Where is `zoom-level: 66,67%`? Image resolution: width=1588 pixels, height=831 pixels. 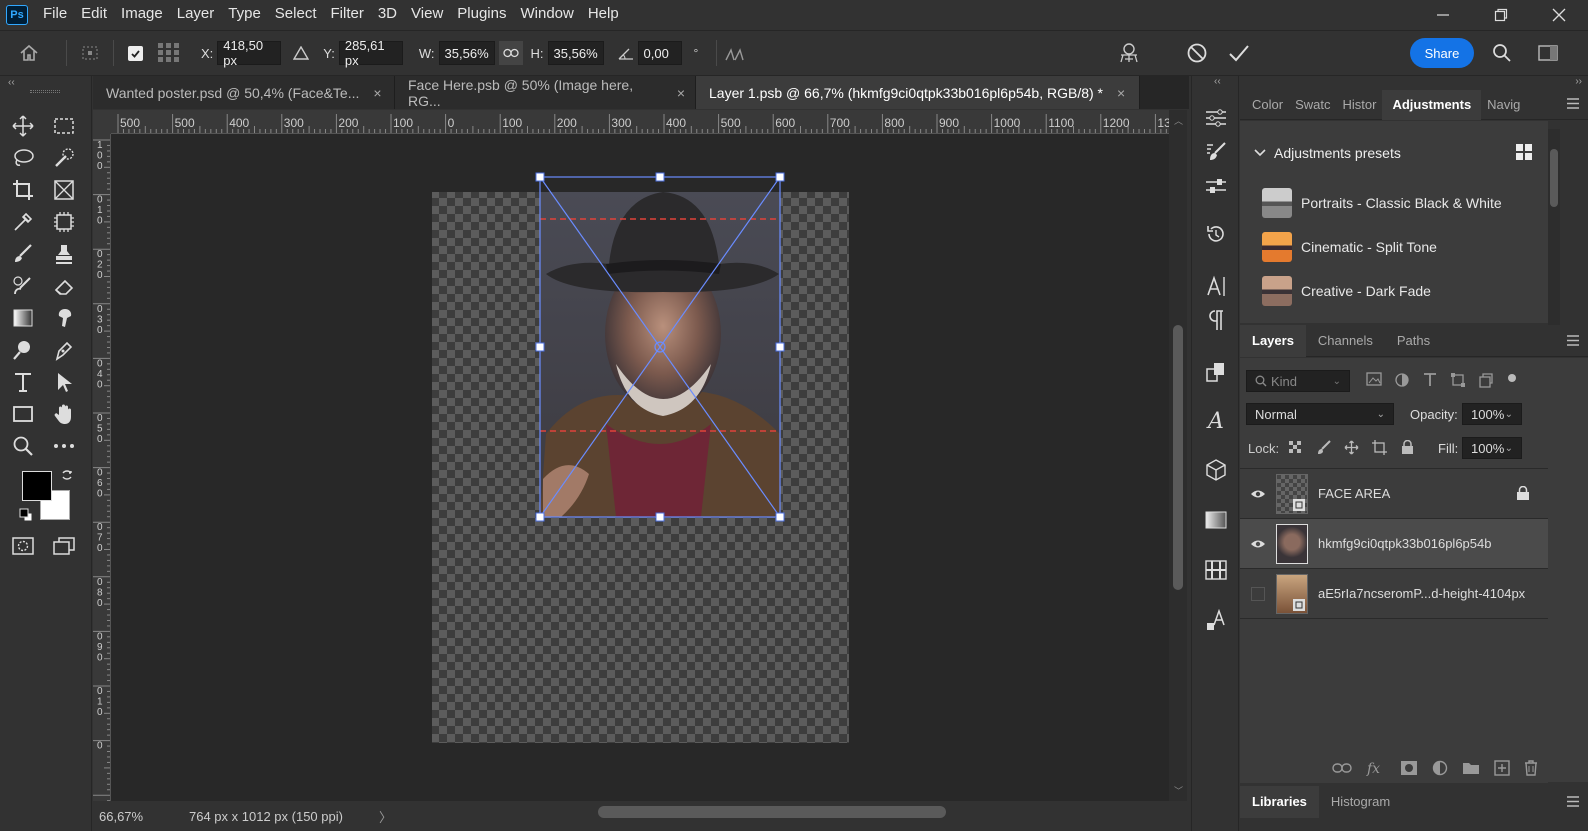
zoom-level: 66,67% is located at coordinates (138, 816).